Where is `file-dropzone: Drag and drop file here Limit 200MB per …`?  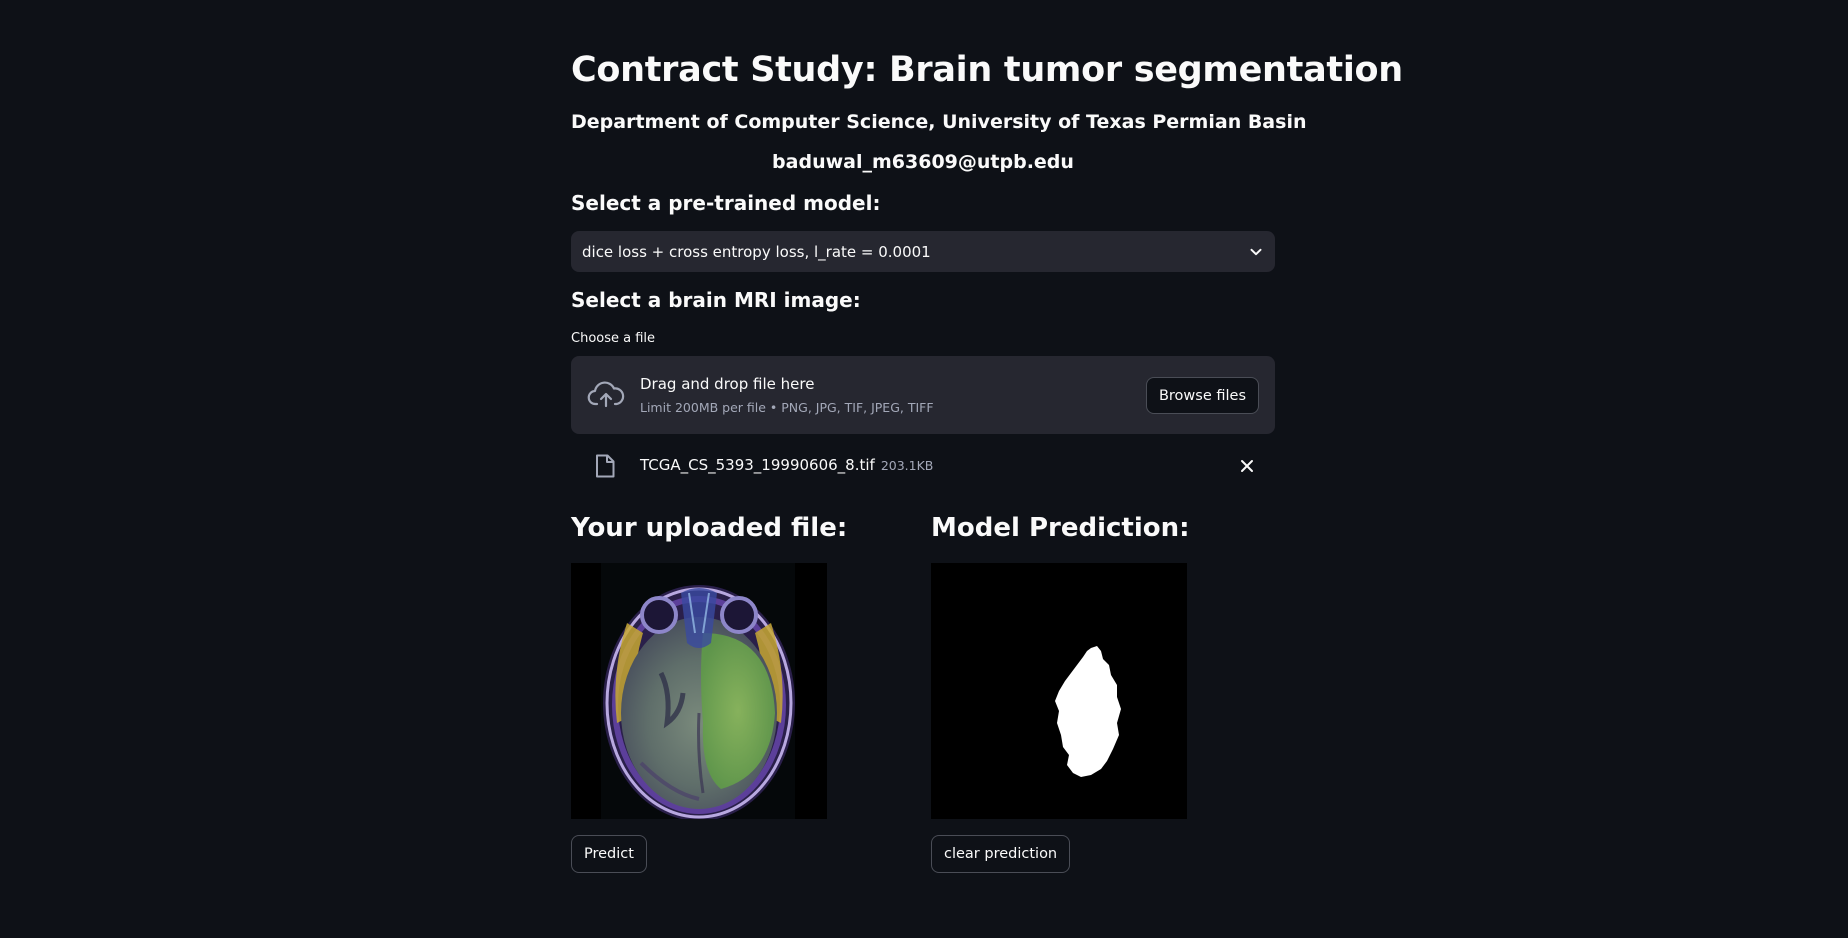
file-dropzone: Drag and drop file here Limit 200MB per … is located at coordinates (923, 395).